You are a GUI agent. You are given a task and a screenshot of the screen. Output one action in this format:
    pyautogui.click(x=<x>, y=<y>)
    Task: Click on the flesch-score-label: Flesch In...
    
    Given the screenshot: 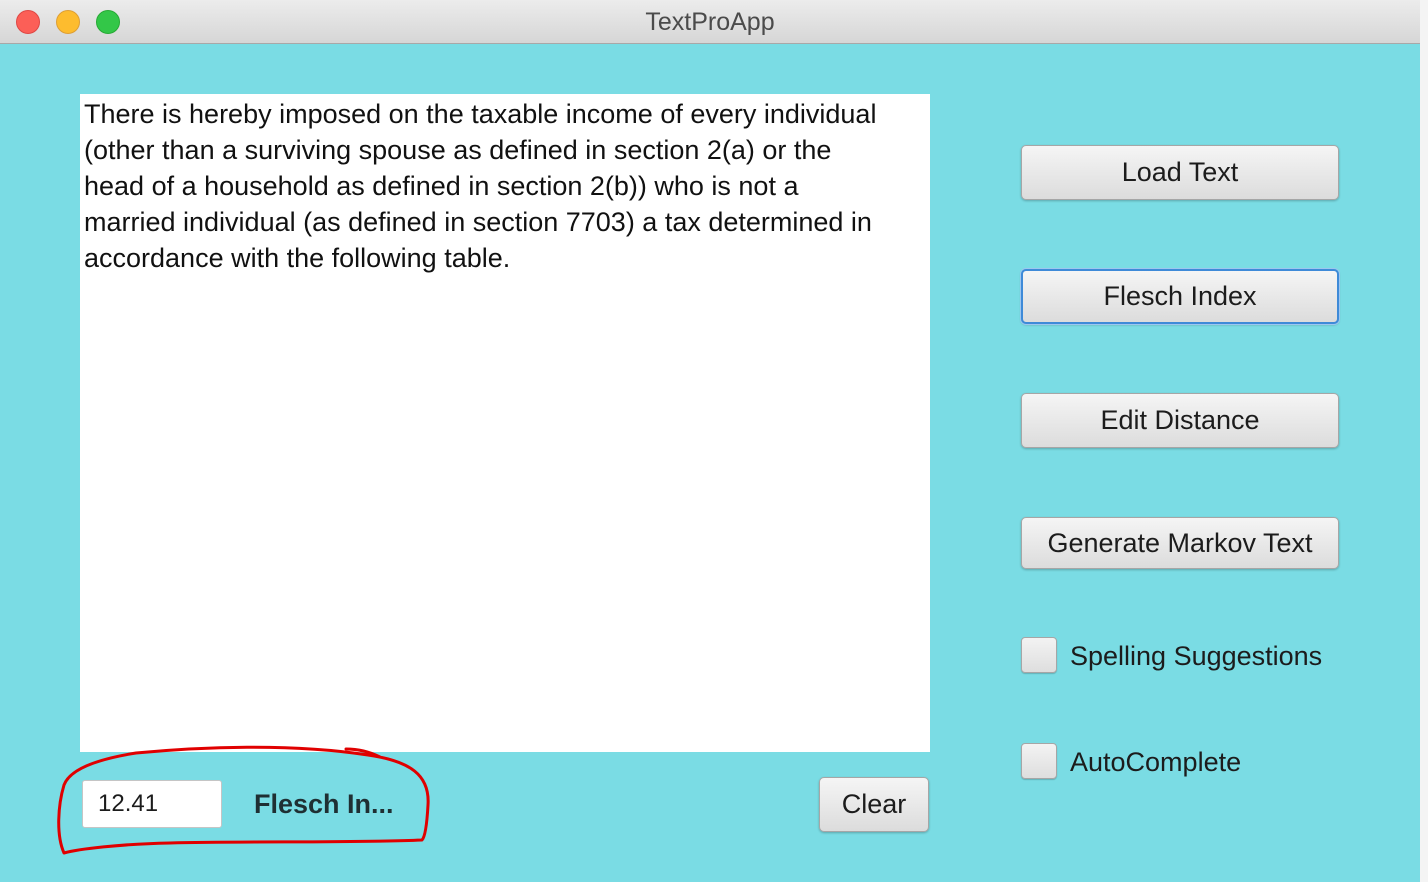 What is the action you would take?
    pyautogui.click(x=324, y=804)
    